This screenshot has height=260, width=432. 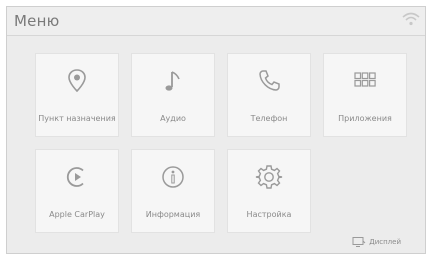 What do you see at coordinates (411, 19) in the screenshot?
I see `wifi-icon` at bounding box center [411, 19].